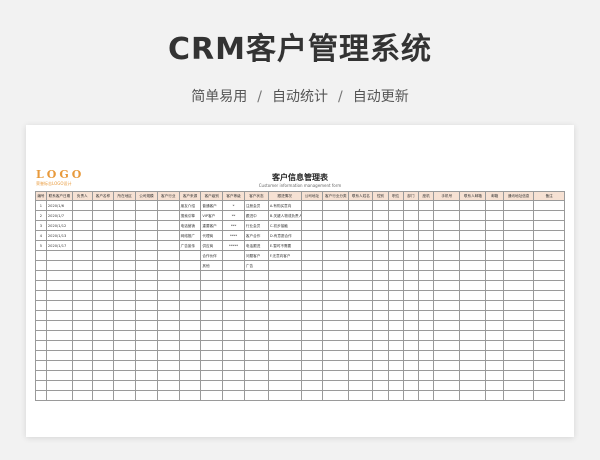  What do you see at coordinates (284, 245) in the screenshot?
I see `table-cell: E.暂时不需要` at bounding box center [284, 245].